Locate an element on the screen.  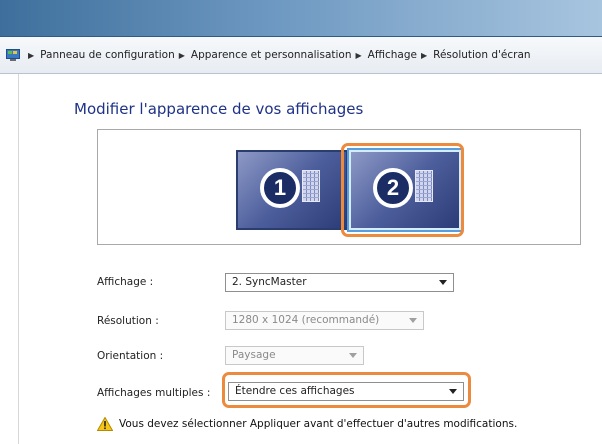
resolution-select: 1280 x 1024 (recommandé) is located at coordinates (324, 320).